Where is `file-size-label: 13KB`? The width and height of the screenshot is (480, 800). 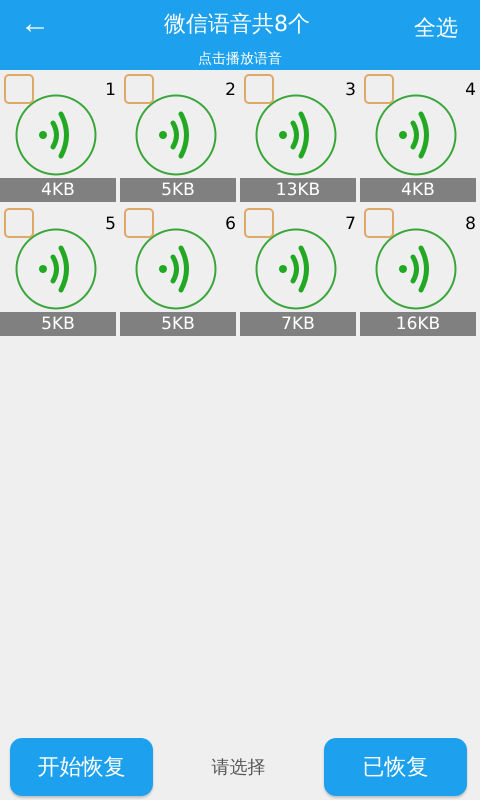 file-size-label: 13KB is located at coordinates (298, 190).